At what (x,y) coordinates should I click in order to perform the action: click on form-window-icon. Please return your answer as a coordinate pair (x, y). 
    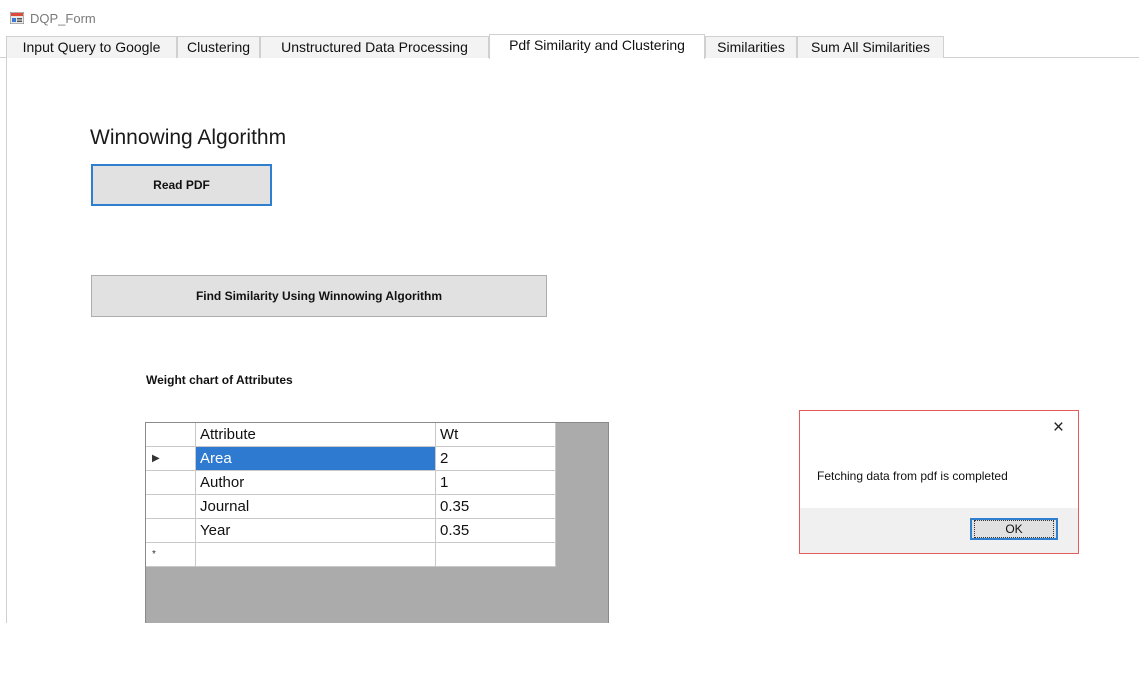
    Looking at the image, I should click on (17, 18).